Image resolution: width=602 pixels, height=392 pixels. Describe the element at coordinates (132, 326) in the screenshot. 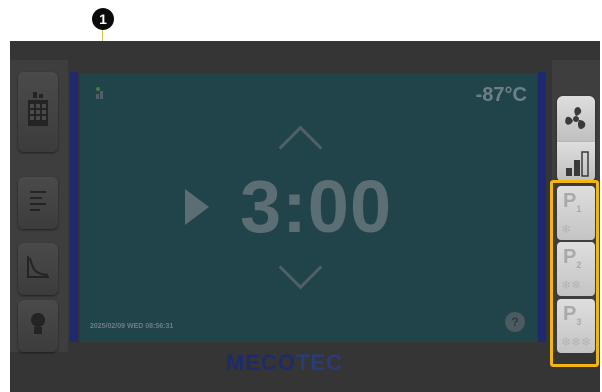

I see `date-time-label: 2025/02/09 WED 08:56:31` at that location.